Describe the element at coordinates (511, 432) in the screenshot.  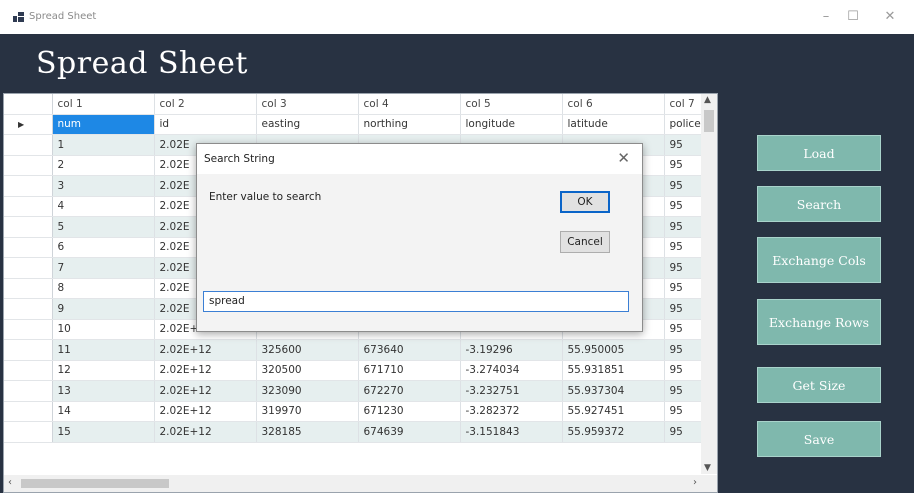
I see `grid-cell: -3.151843` at that location.